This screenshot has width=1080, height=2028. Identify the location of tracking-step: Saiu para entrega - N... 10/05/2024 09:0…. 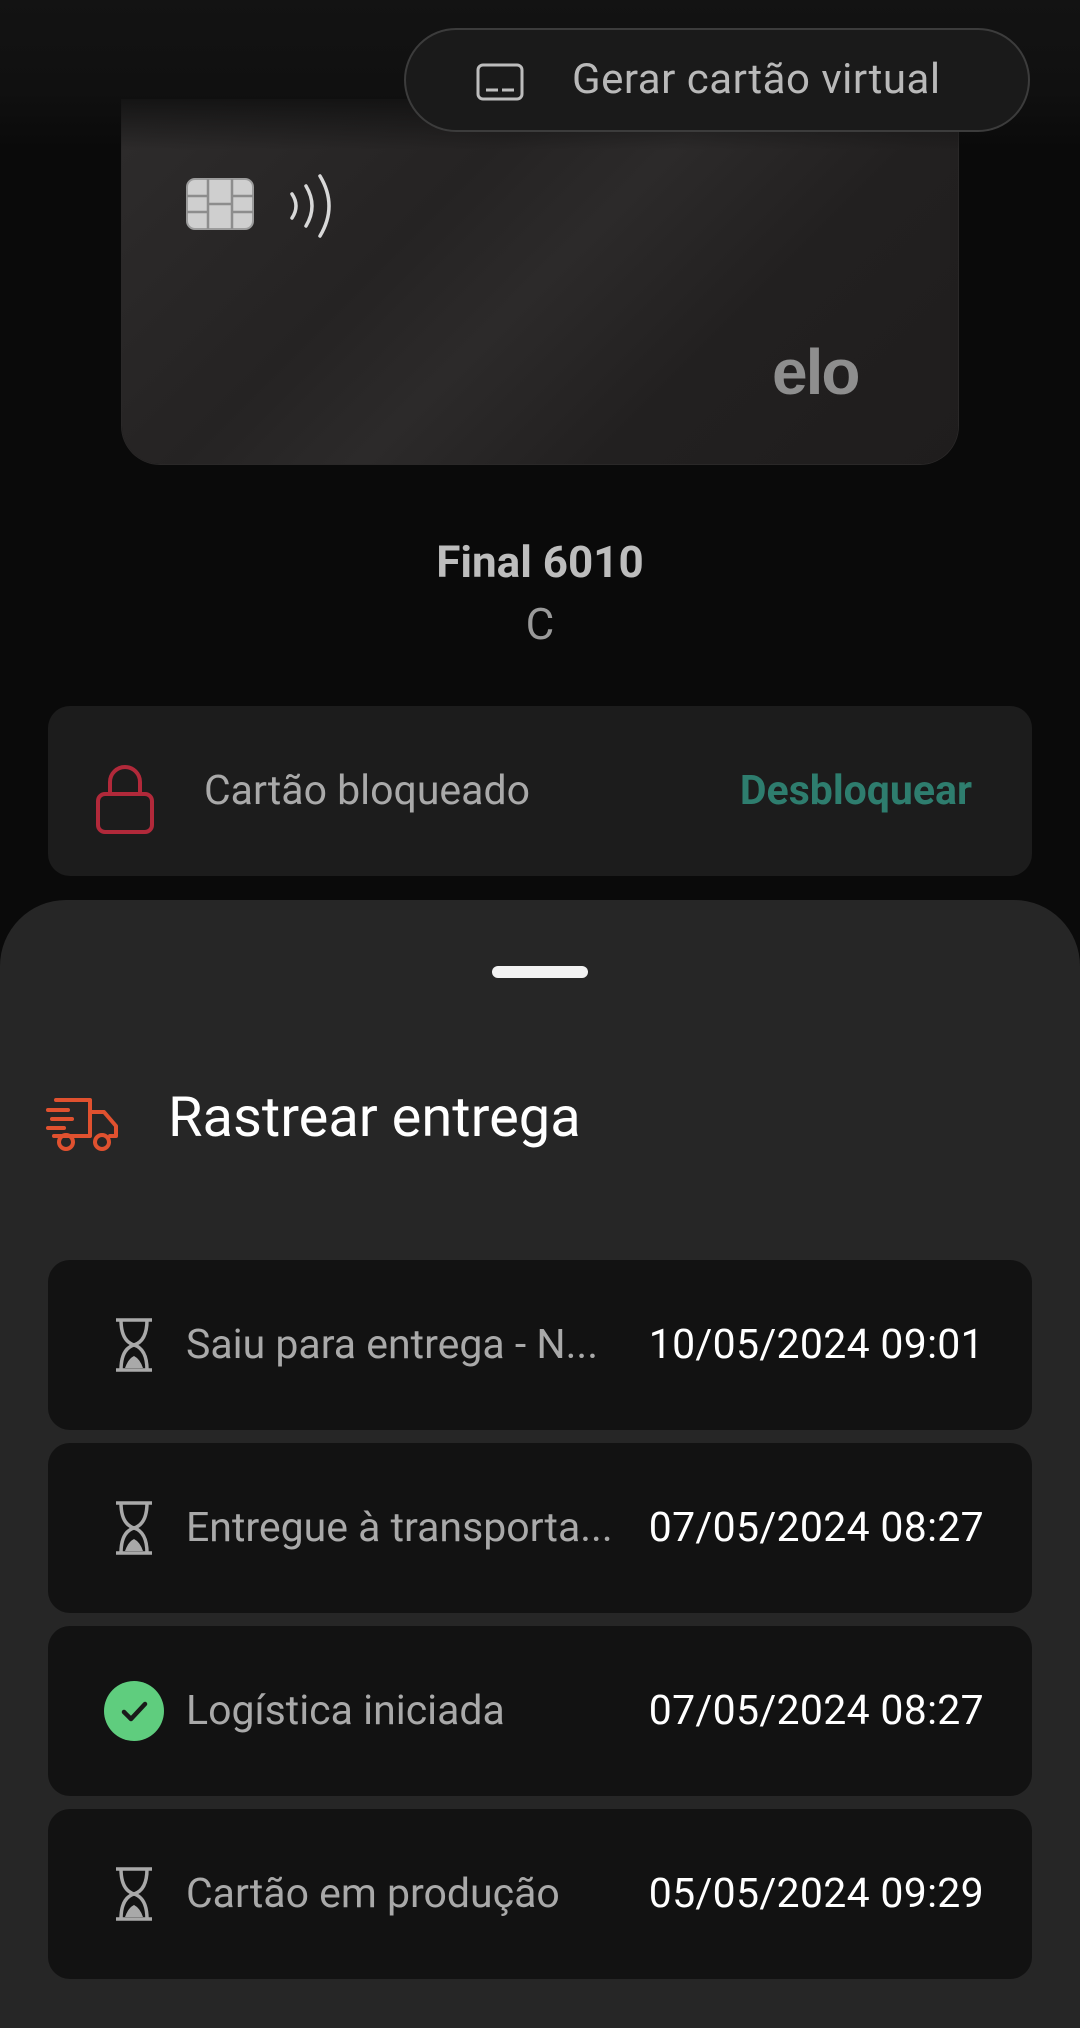
(540, 1345).